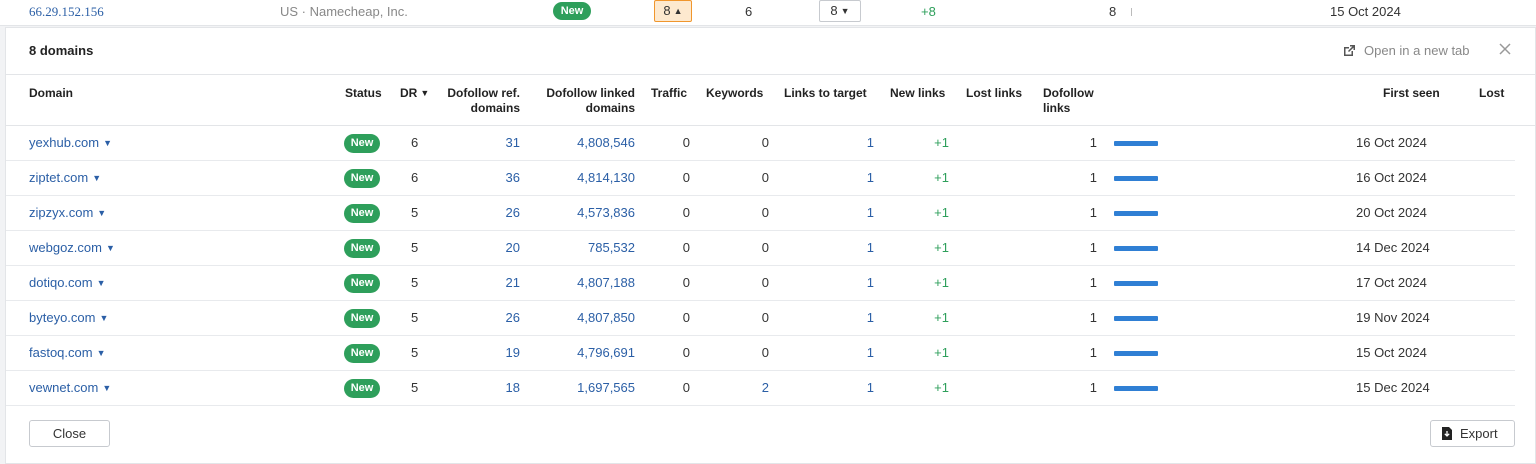 Image resolution: width=1536 pixels, height=464 pixels. Describe the element at coordinates (669, 93) in the screenshot. I see `col-traffic: Traffic` at that location.